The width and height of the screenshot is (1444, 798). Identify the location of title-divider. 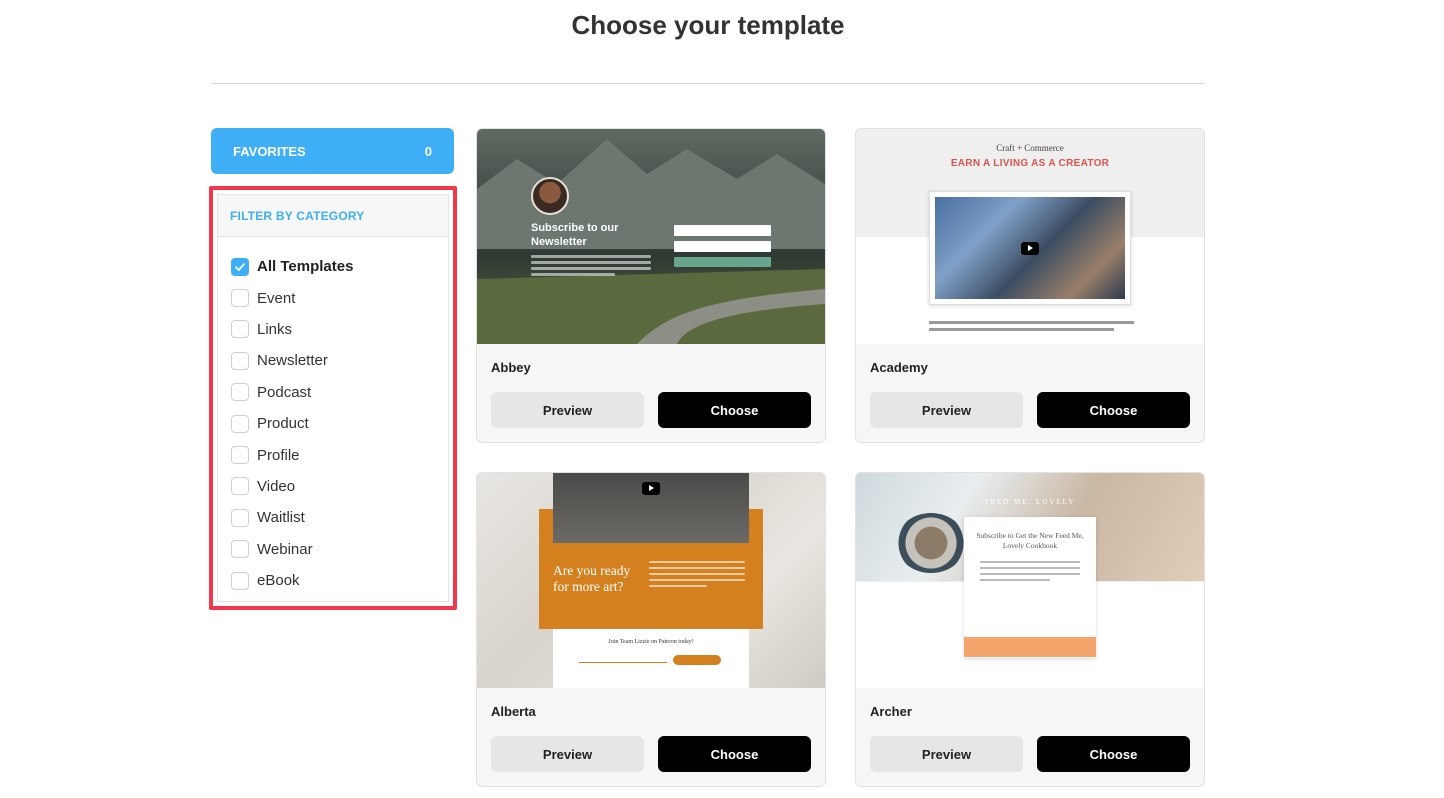
(708, 83).